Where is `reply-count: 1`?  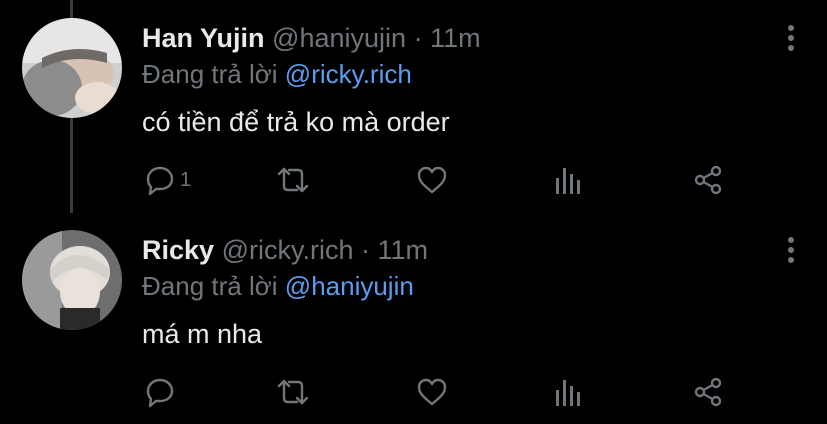 reply-count: 1 is located at coordinates (186, 179).